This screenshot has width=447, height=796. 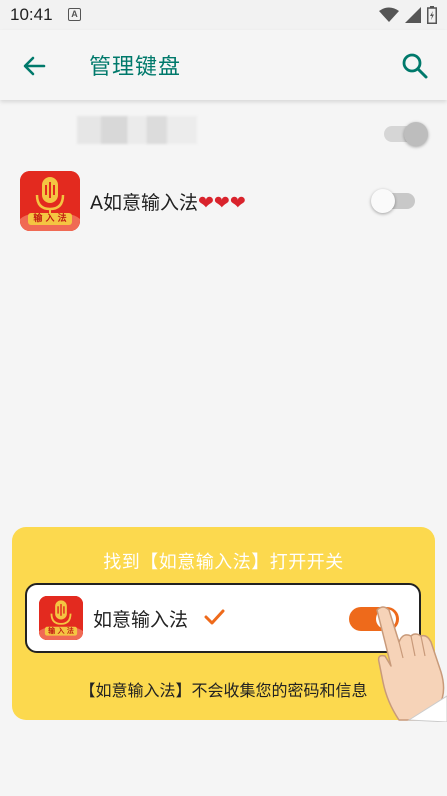 I want to click on guide-item-label: 如意输入法, so click(x=141, y=620).